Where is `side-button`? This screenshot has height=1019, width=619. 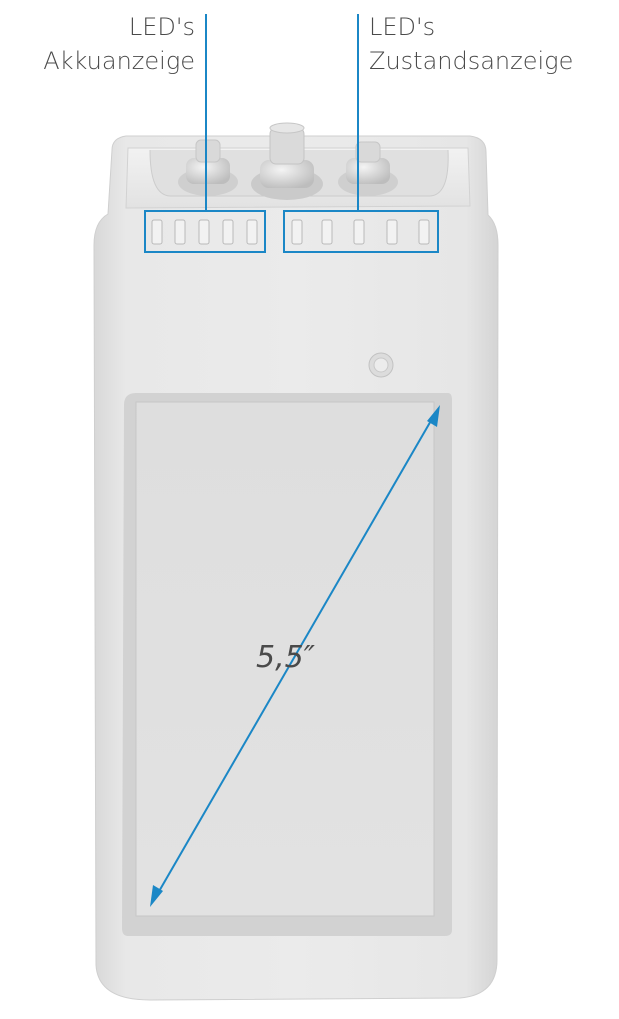 side-button is located at coordinates (381, 365).